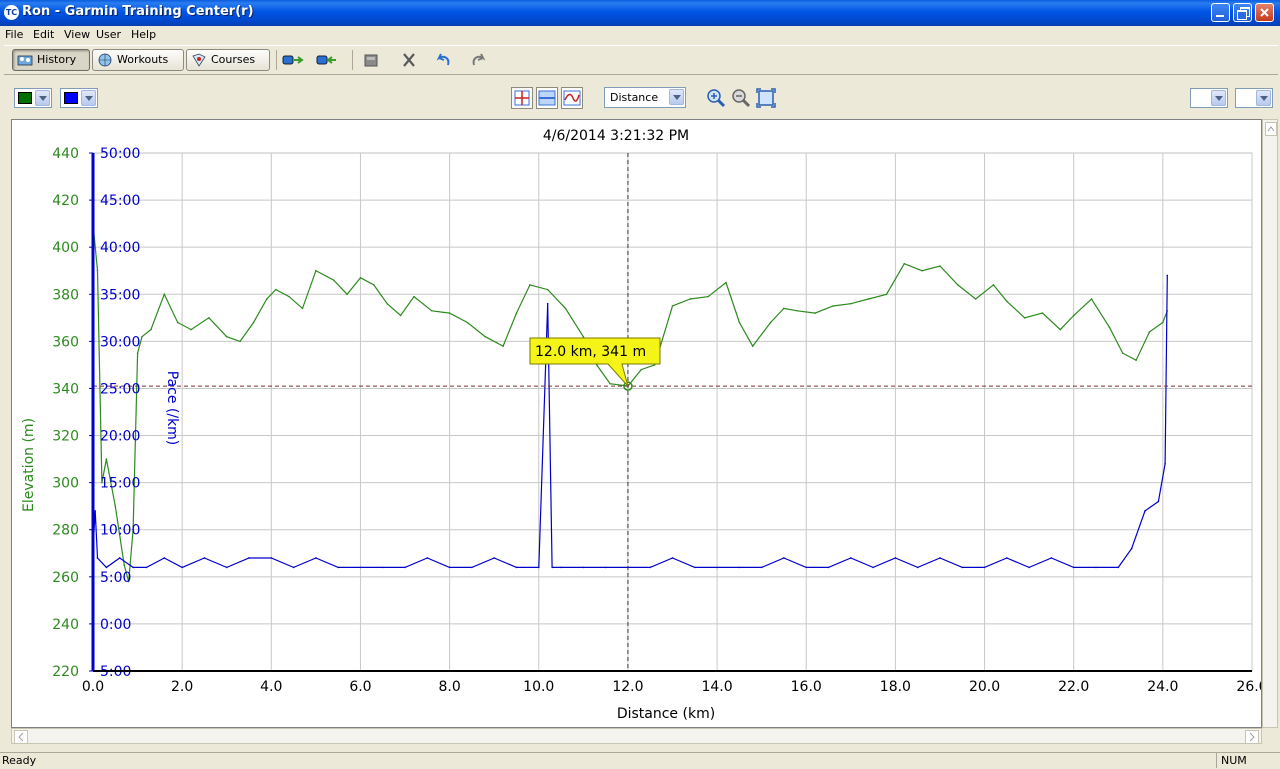 The width and height of the screenshot is (1280, 769). What do you see at coordinates (77, 34) in the screenshot?
I see `menu-view: View` at bounding box center [77, 34].